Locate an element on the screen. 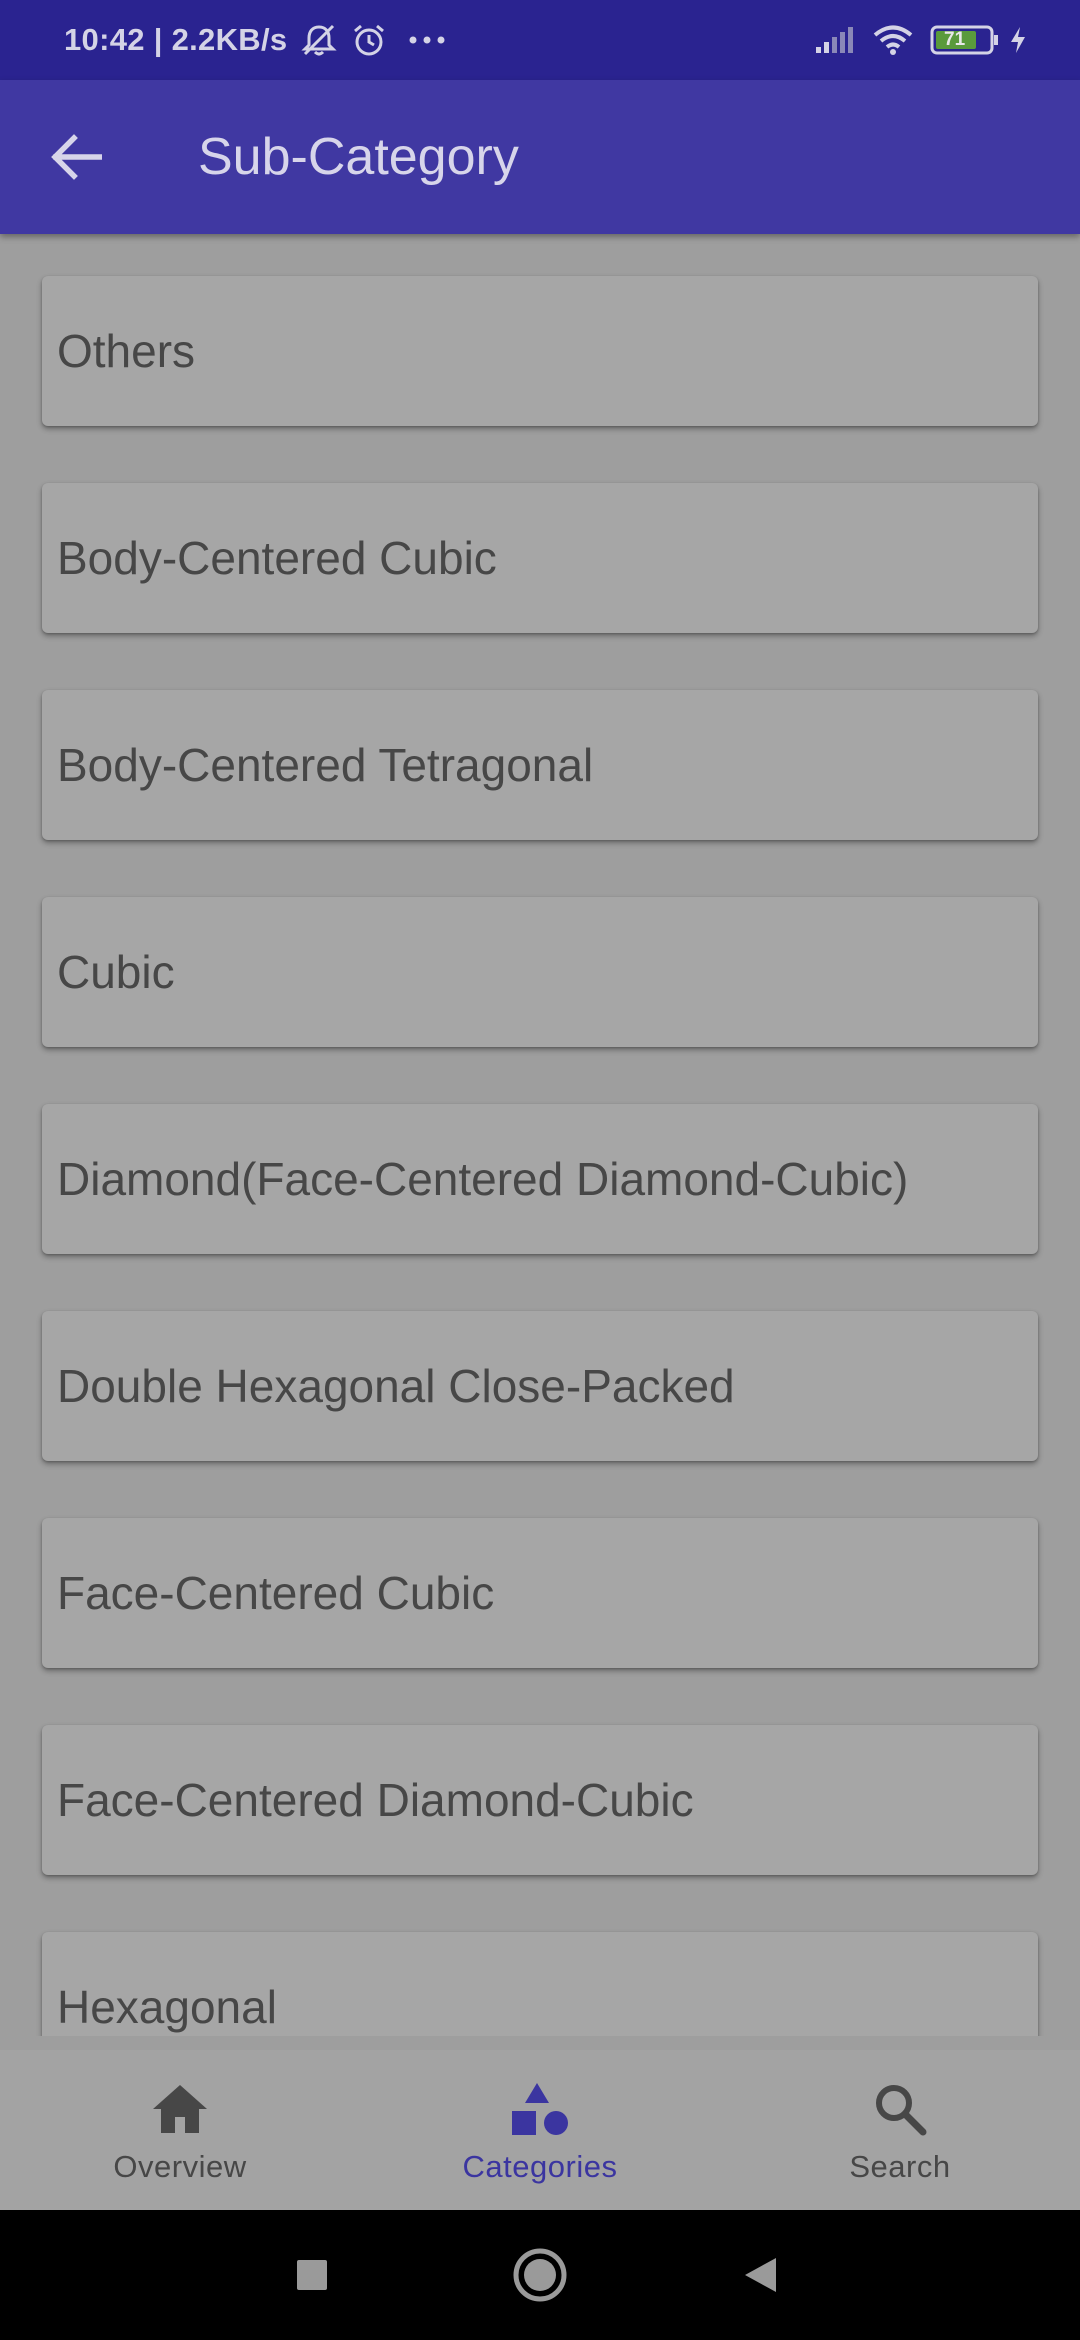  nav-search: Search is located at coordinates (900, 2130).